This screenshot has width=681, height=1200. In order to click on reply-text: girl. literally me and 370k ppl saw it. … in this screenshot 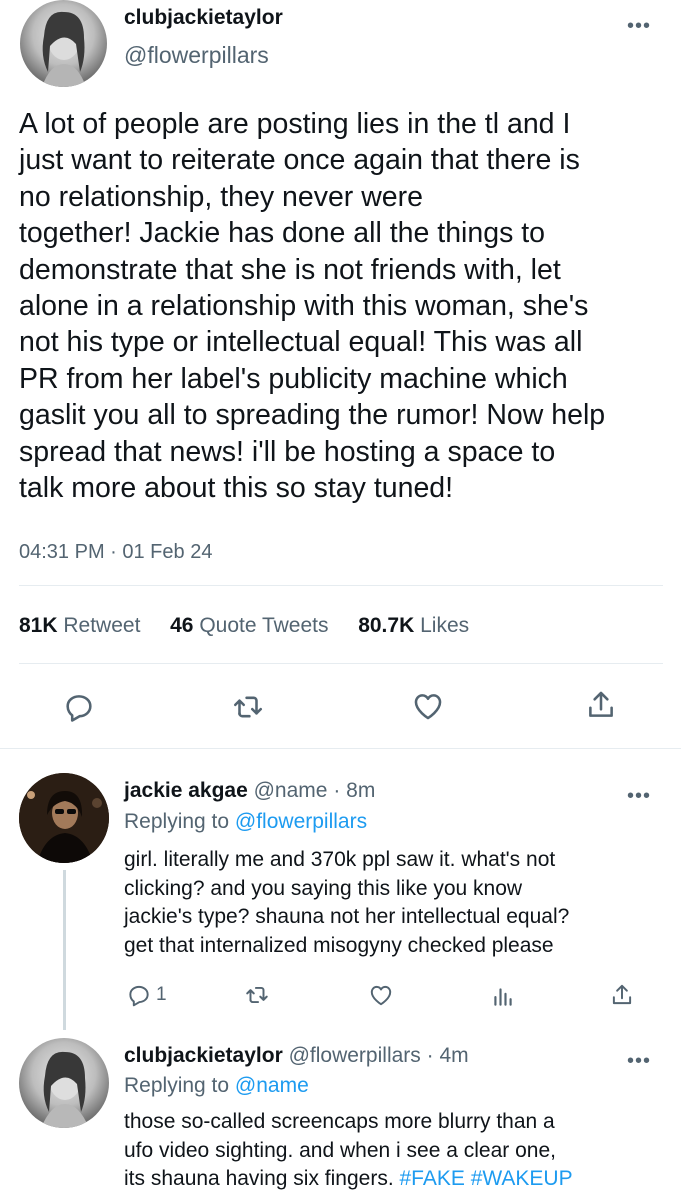, I will do `click(347, 902)`.